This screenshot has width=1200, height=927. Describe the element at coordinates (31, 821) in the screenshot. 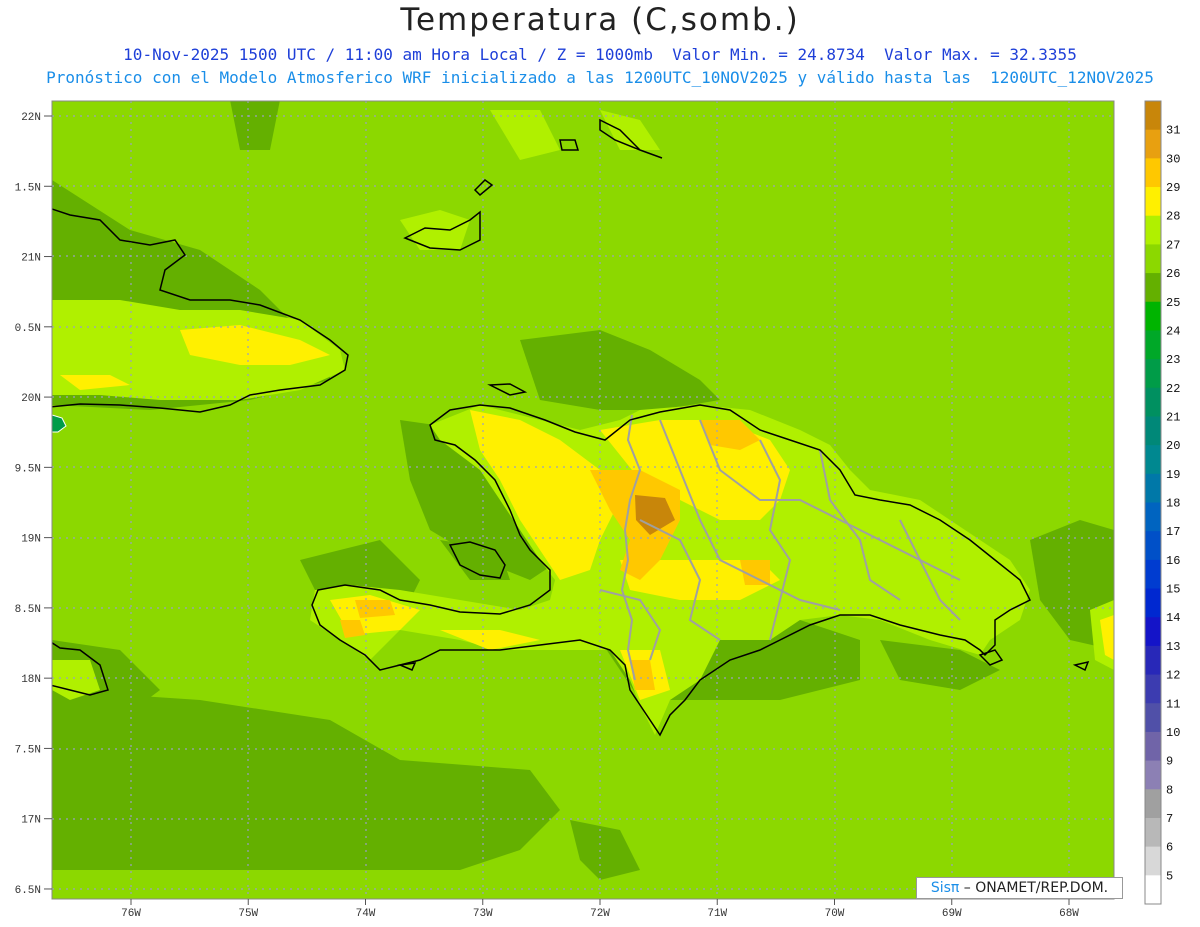

I see `lat-label: 17N` at that location.